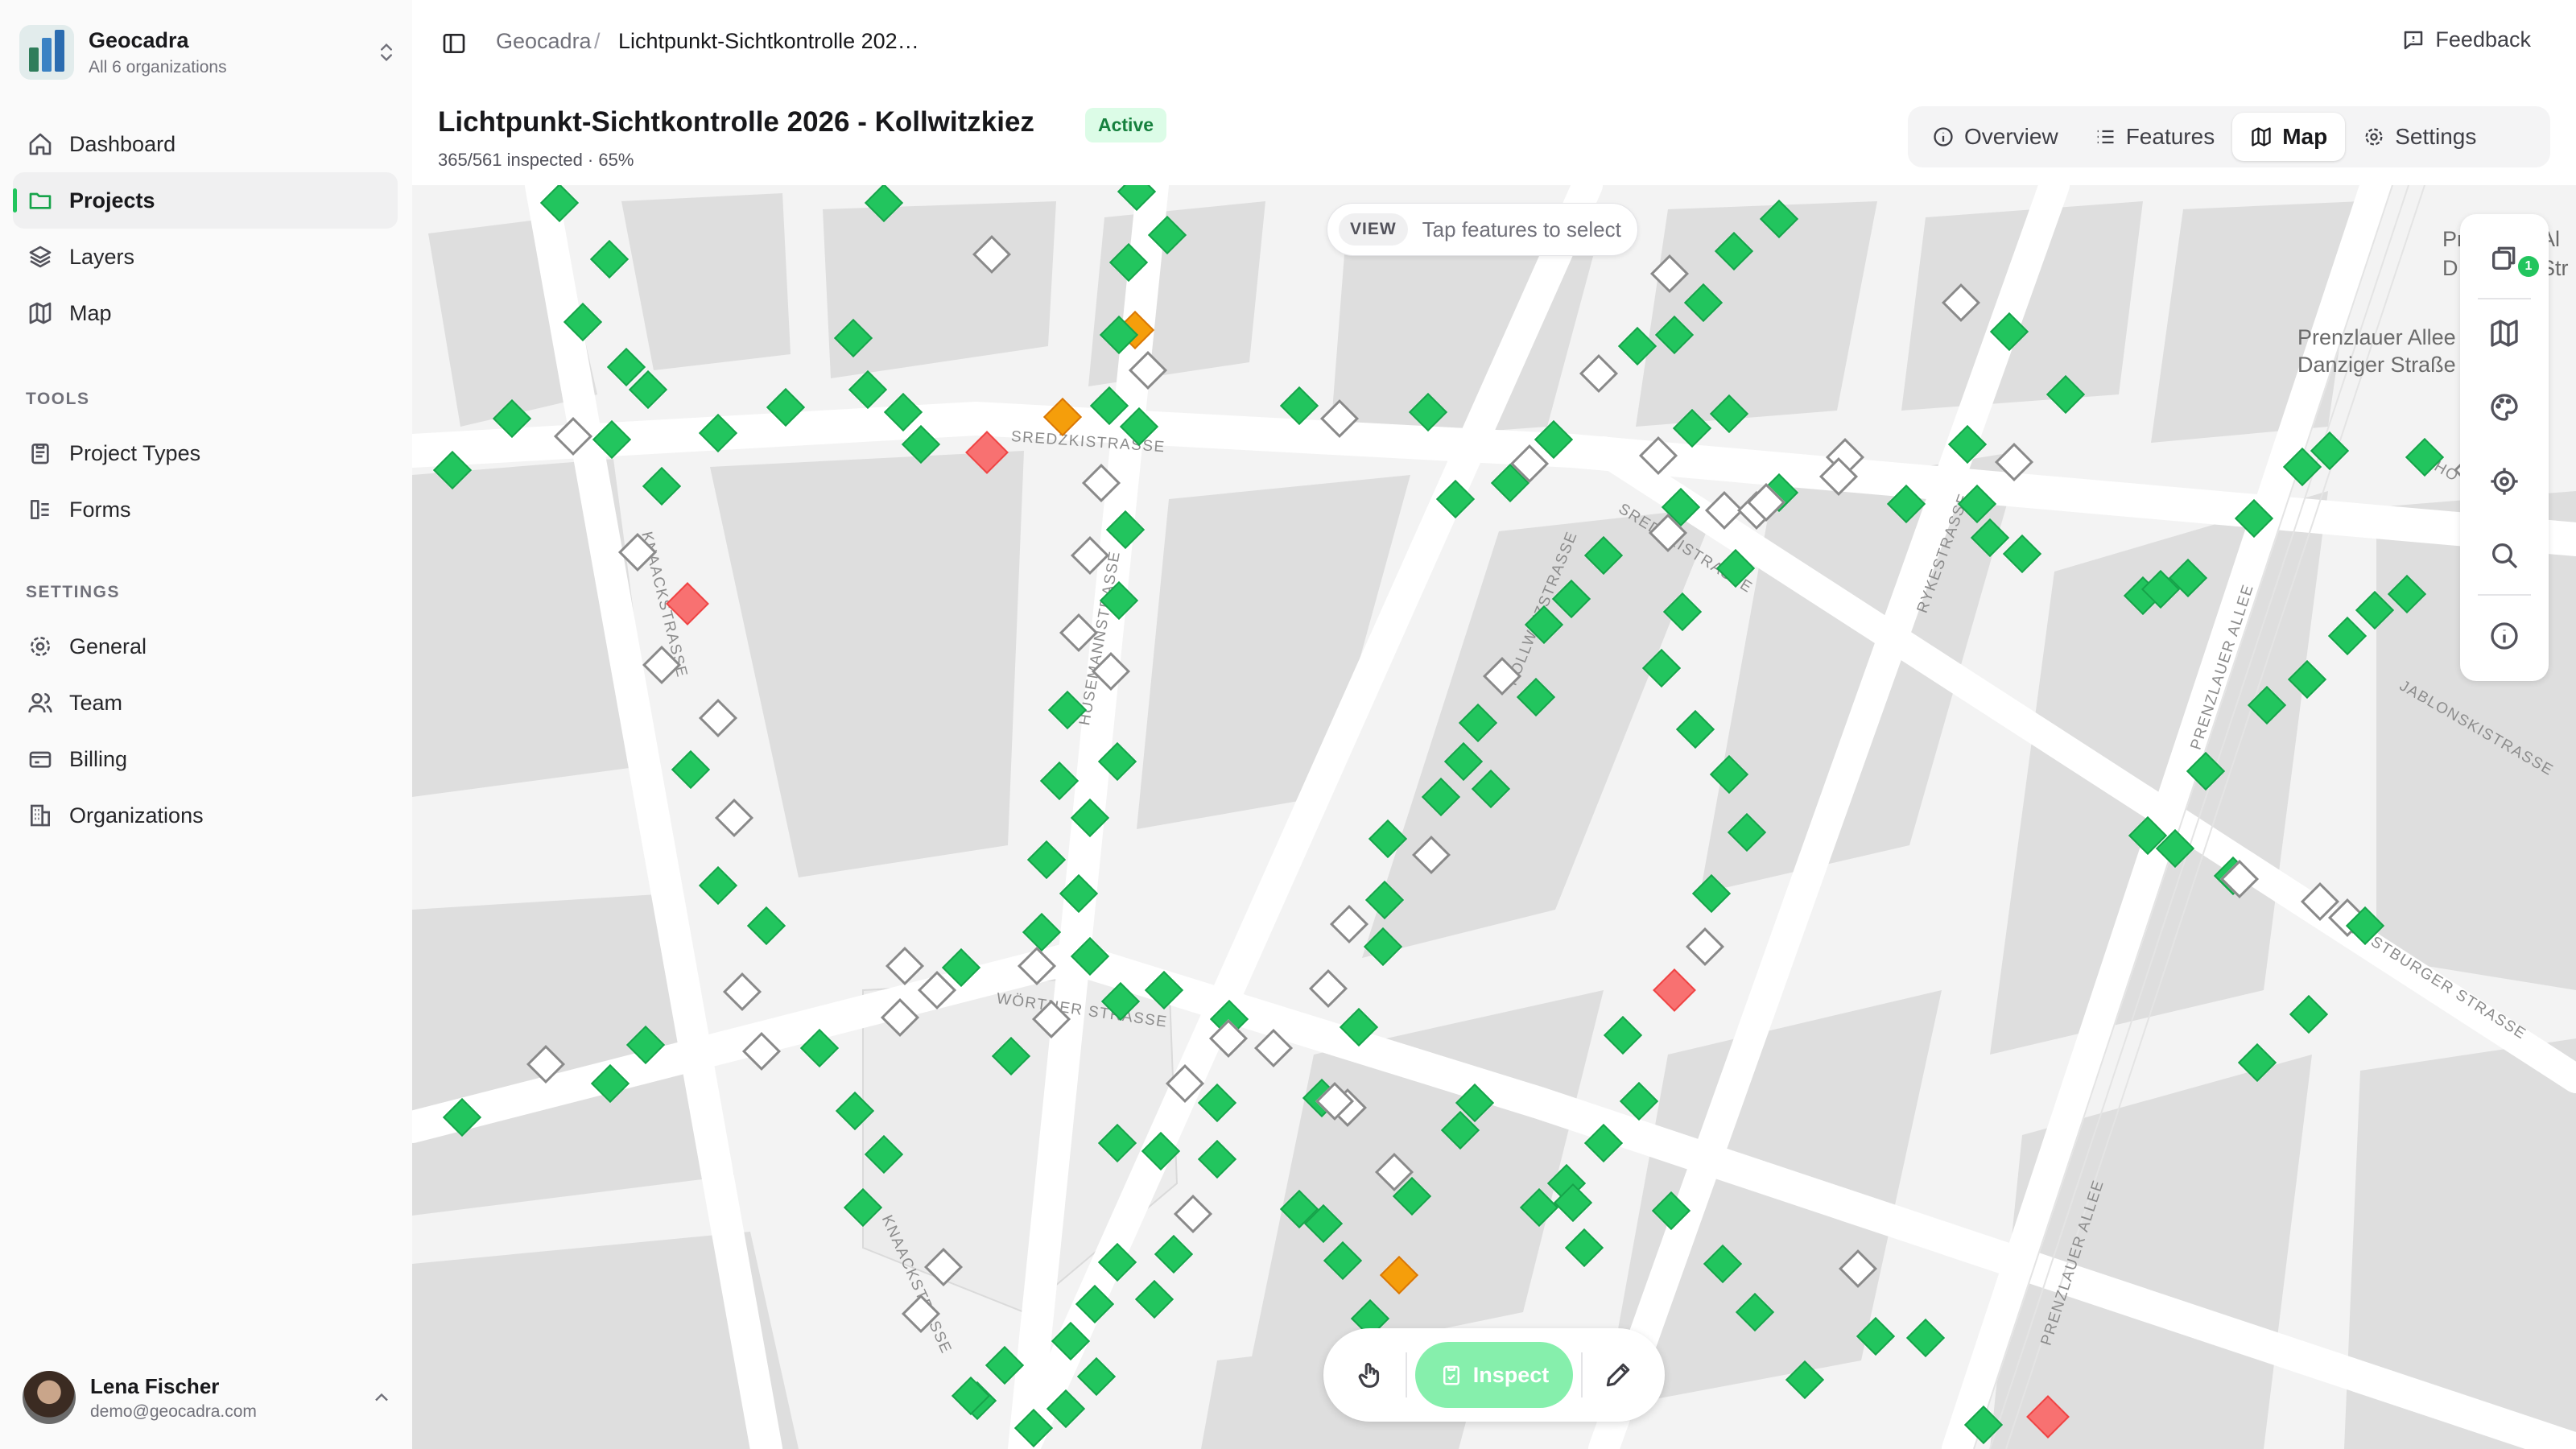 The height and width of the screenshot is (1449, 2576). Describe the element at coordinates (2483, 39) in the screenshot. I see `feedback-label: Feedback` at that location.